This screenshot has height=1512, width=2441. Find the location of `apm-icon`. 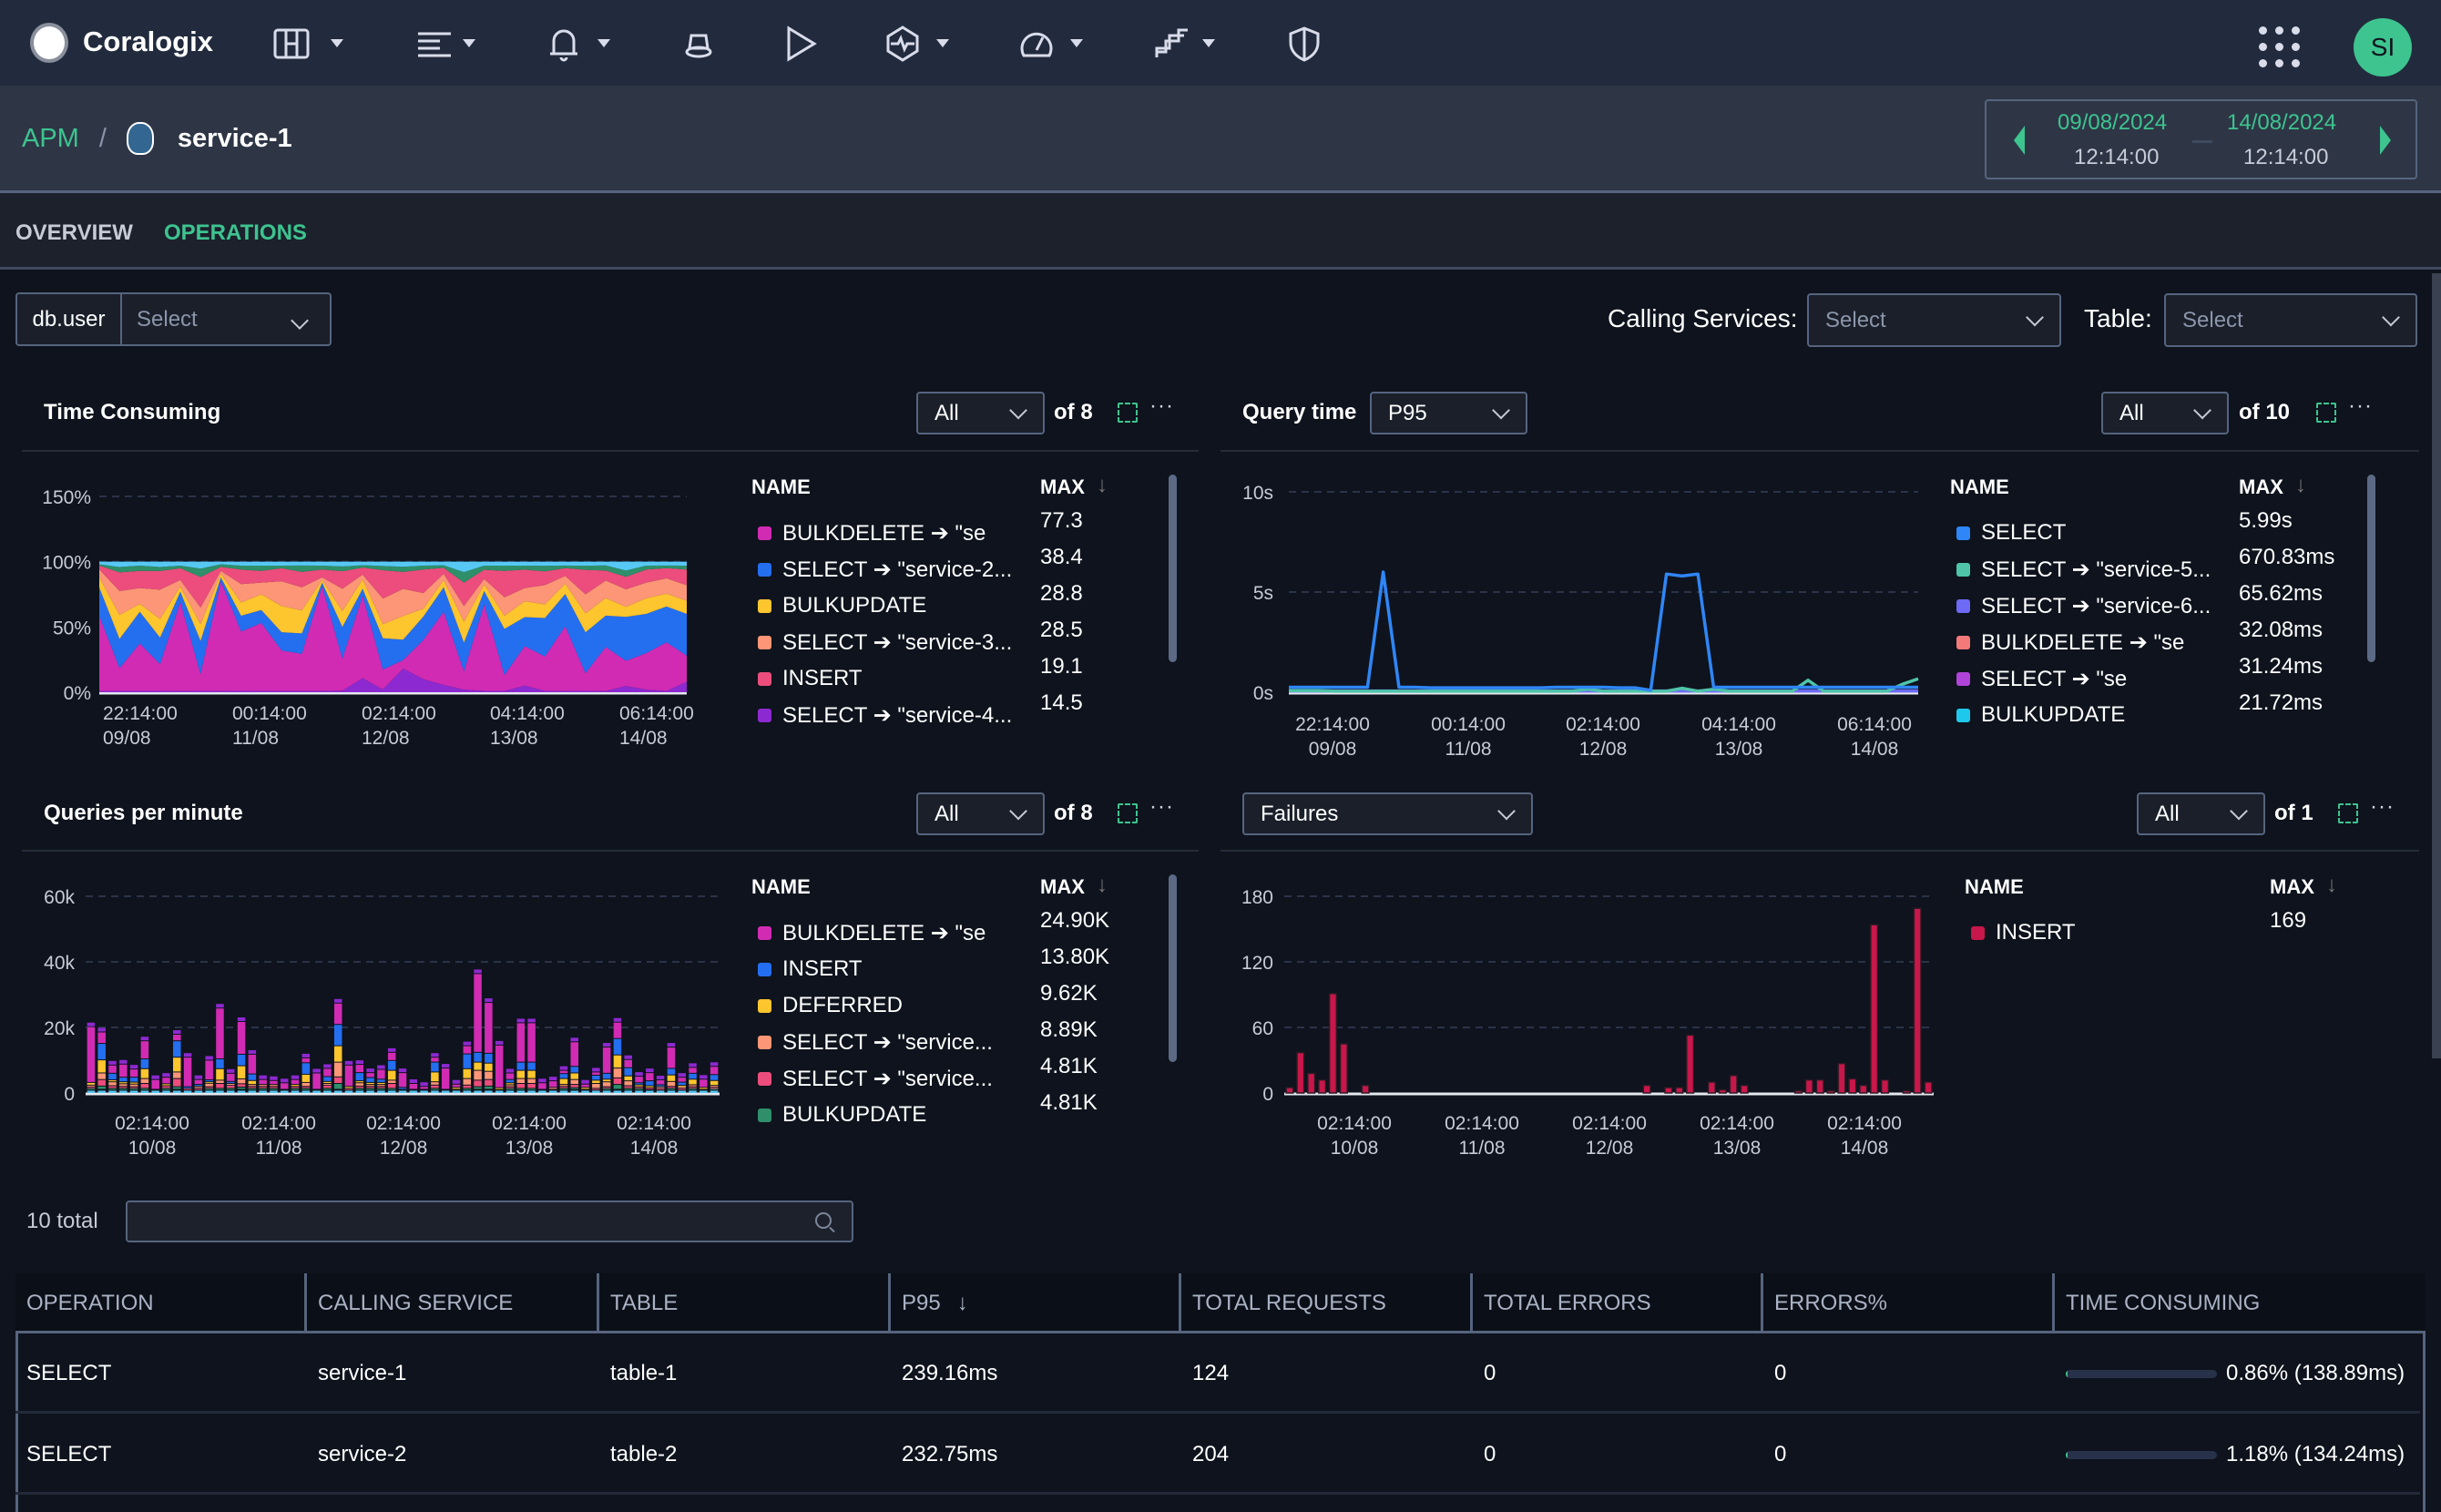

apm-icon is located at coordinates (902, 44).